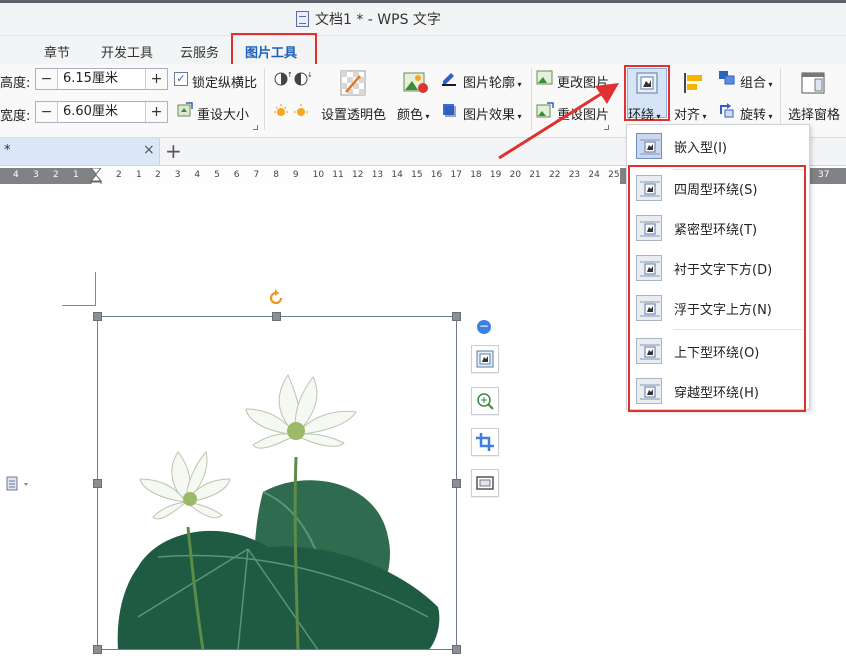  I want to click on close-tab-icon: ×, so click(149, 150).